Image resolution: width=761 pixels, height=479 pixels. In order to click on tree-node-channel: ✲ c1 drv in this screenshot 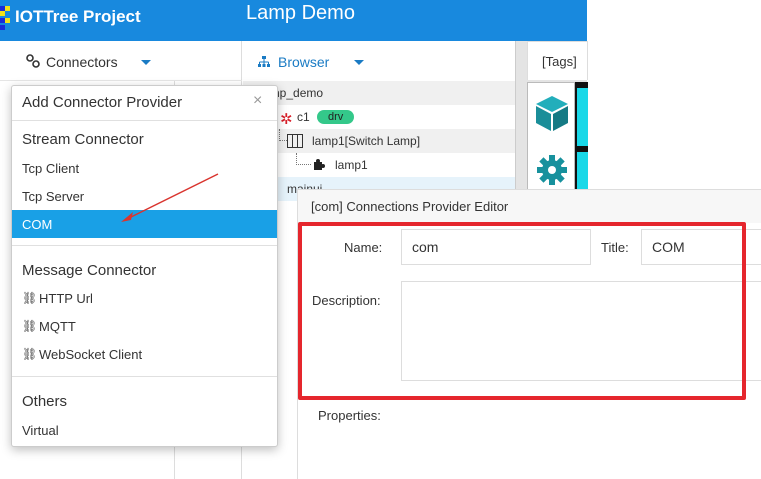, I will do `click(379, 117)`.